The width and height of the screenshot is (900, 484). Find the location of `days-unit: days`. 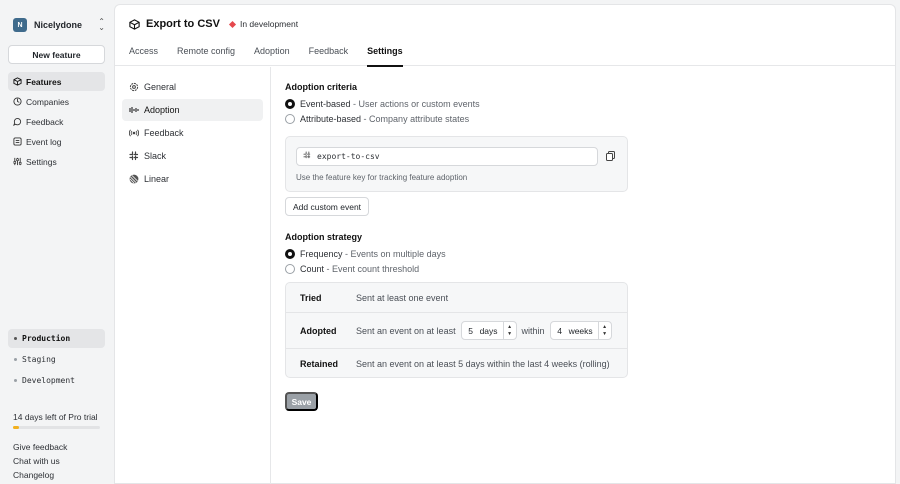

days-unit: days is located at coordinates (488, 330).